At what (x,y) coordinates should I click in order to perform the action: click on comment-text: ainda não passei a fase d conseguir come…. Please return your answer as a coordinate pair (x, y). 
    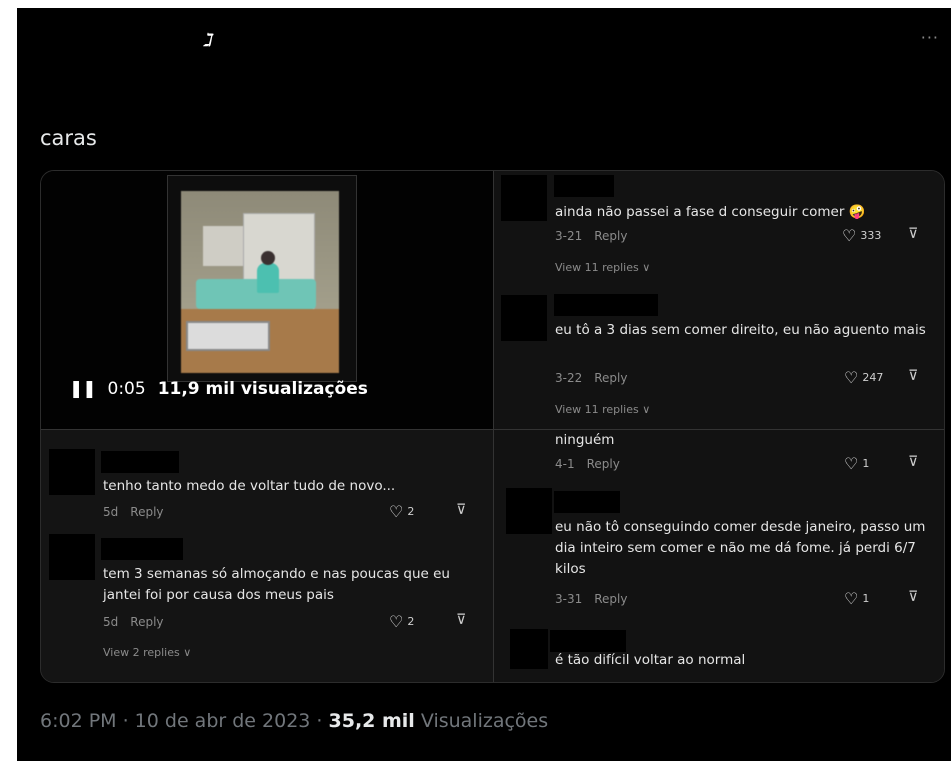
    Looking at the image, I should click on (710, 212).